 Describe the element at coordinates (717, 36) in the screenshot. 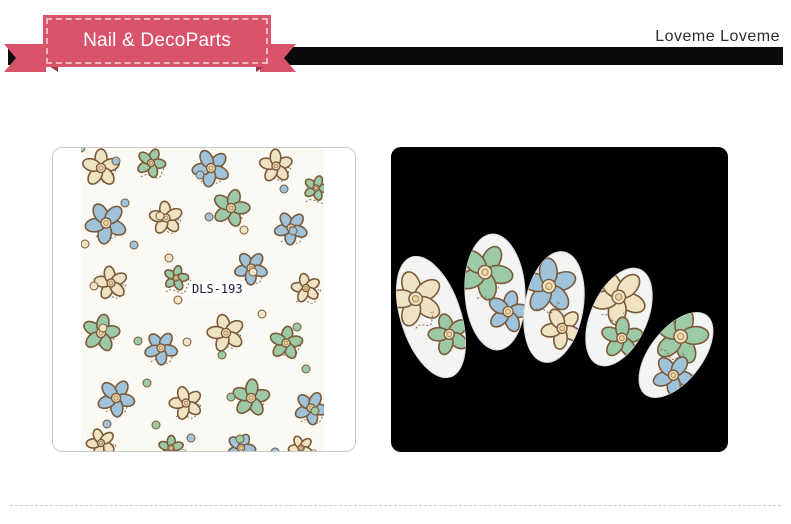

I see `store-name: Loveme Loveme` at that location.